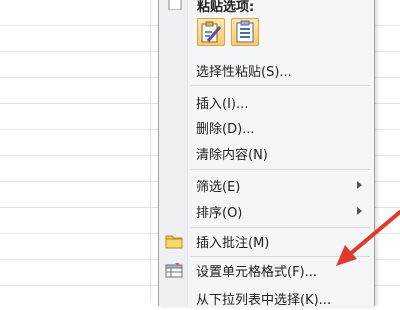 The width and height of the screenshot is (400, 310). Describe the element at coordinates (368, 238) in the screenshot. I see `annotation-arrow-icon` at that location.